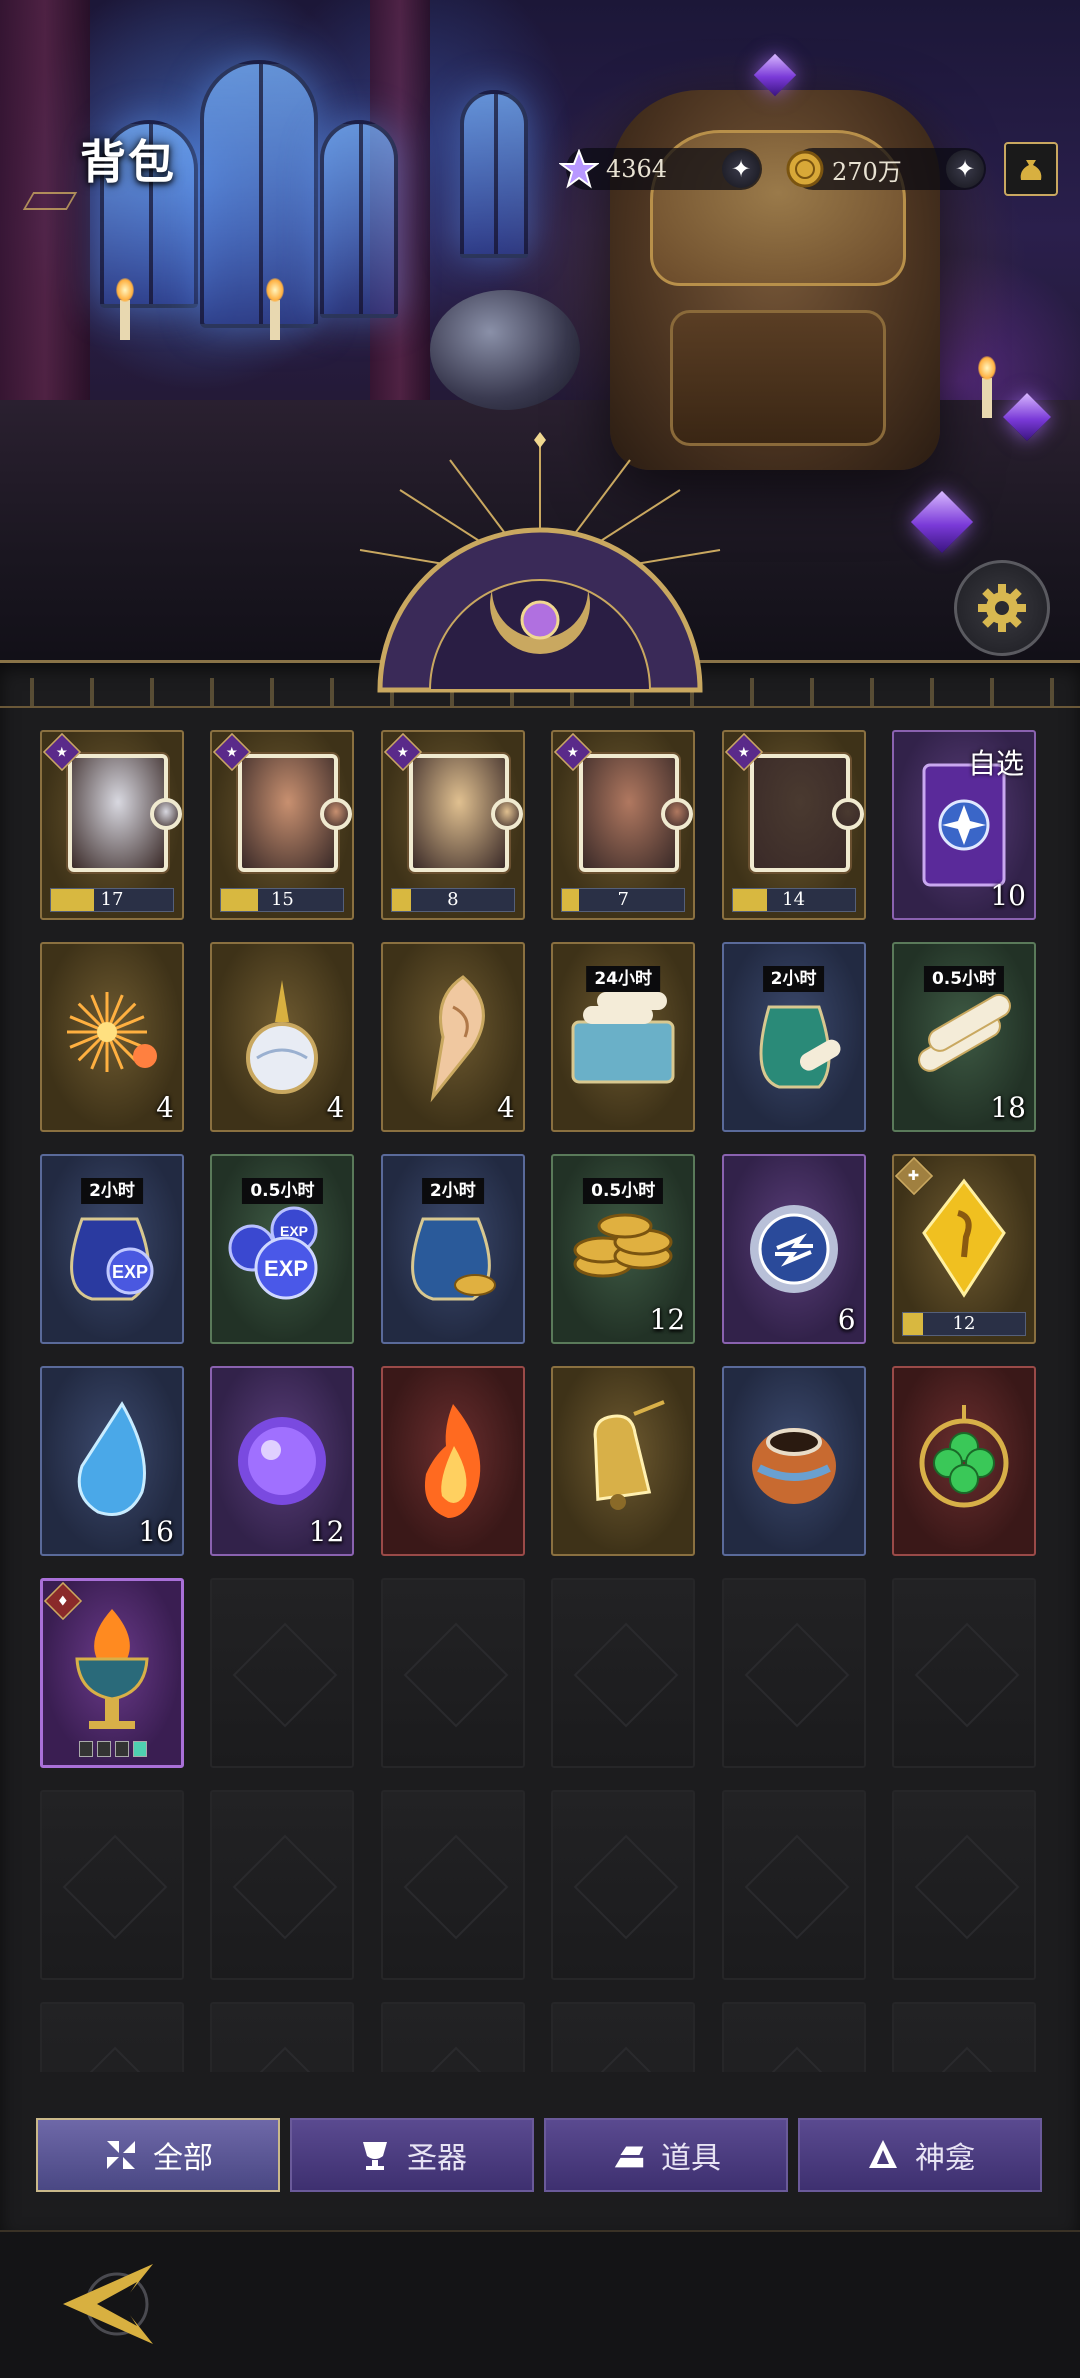  I want to click on inventory-item-clover-amulet, so click(964, 1461).